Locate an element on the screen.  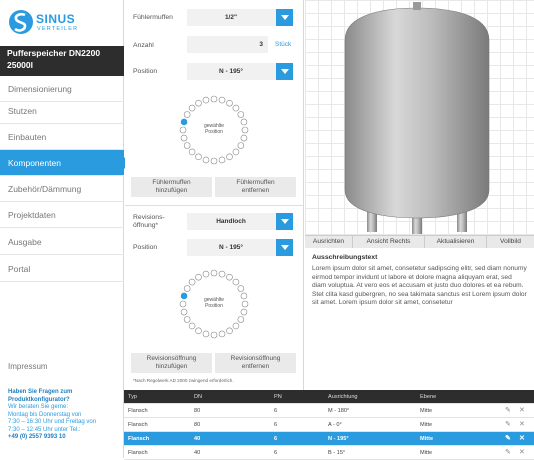
table-row: Flansch 80 6 M - 180° Mitte ✎ ✕ is located at coordinates (329, 411).